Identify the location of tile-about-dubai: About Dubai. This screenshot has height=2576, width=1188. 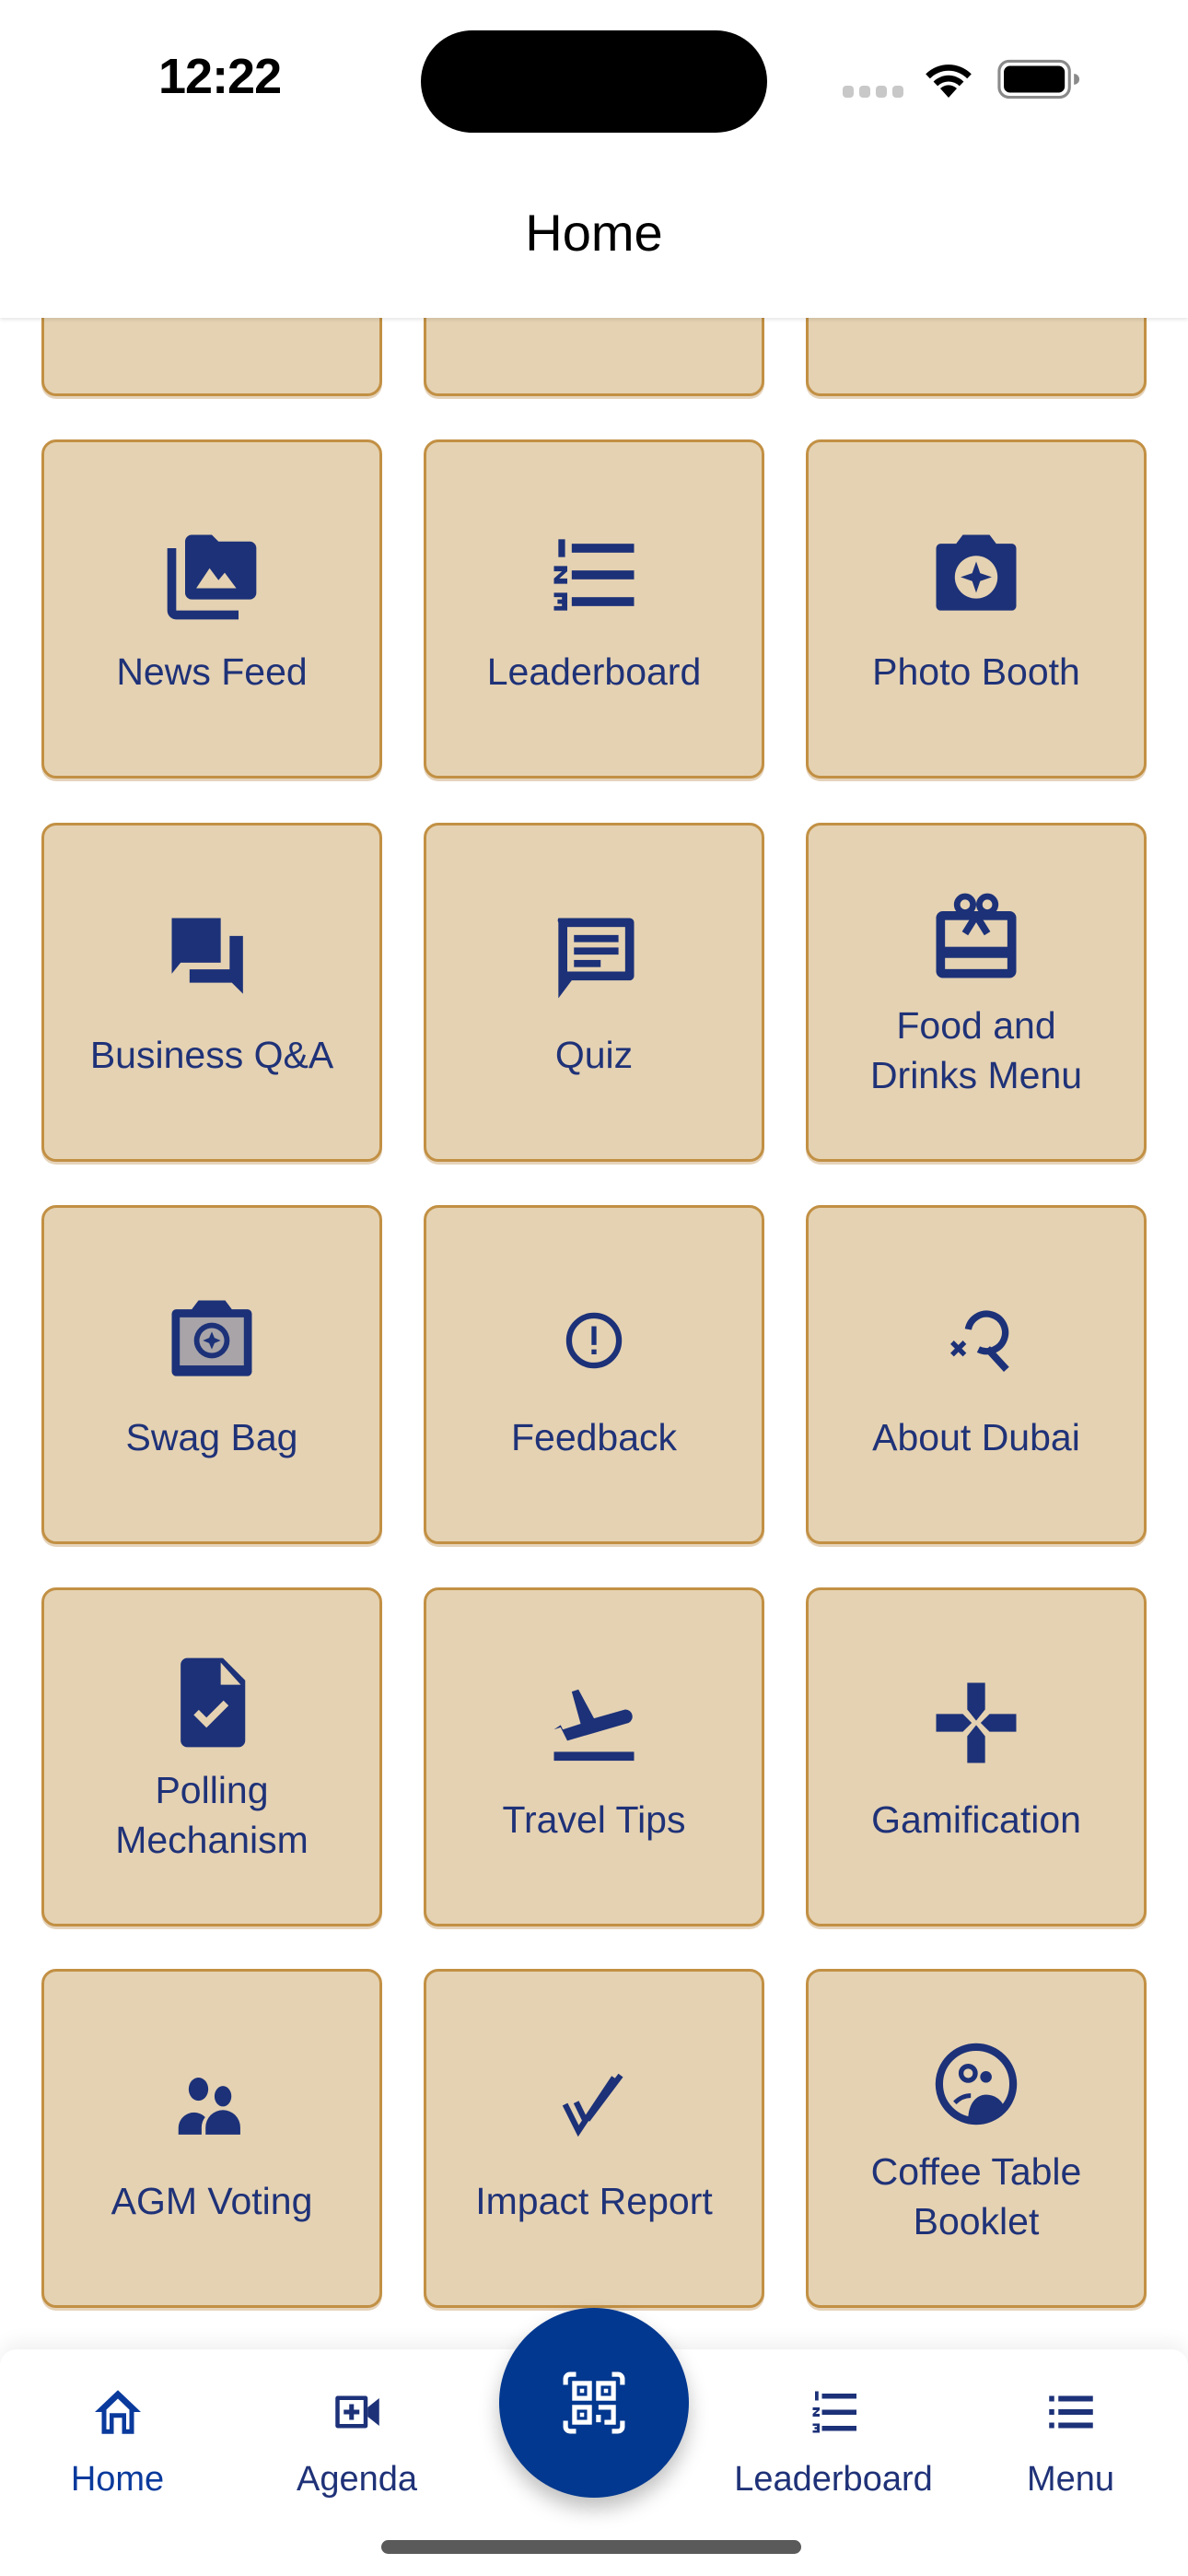
(976, 1374).